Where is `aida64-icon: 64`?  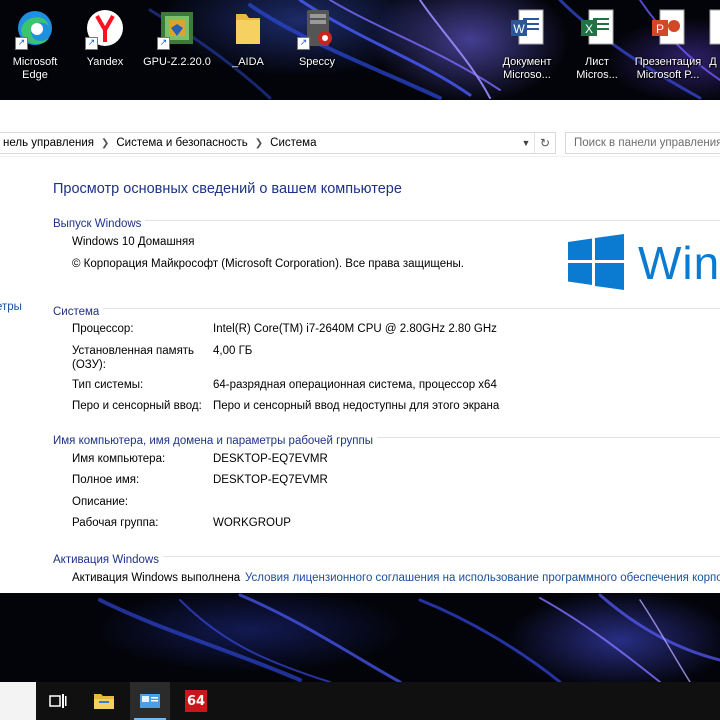
aida64-icon: 64 is located at coordinates (196, 701).